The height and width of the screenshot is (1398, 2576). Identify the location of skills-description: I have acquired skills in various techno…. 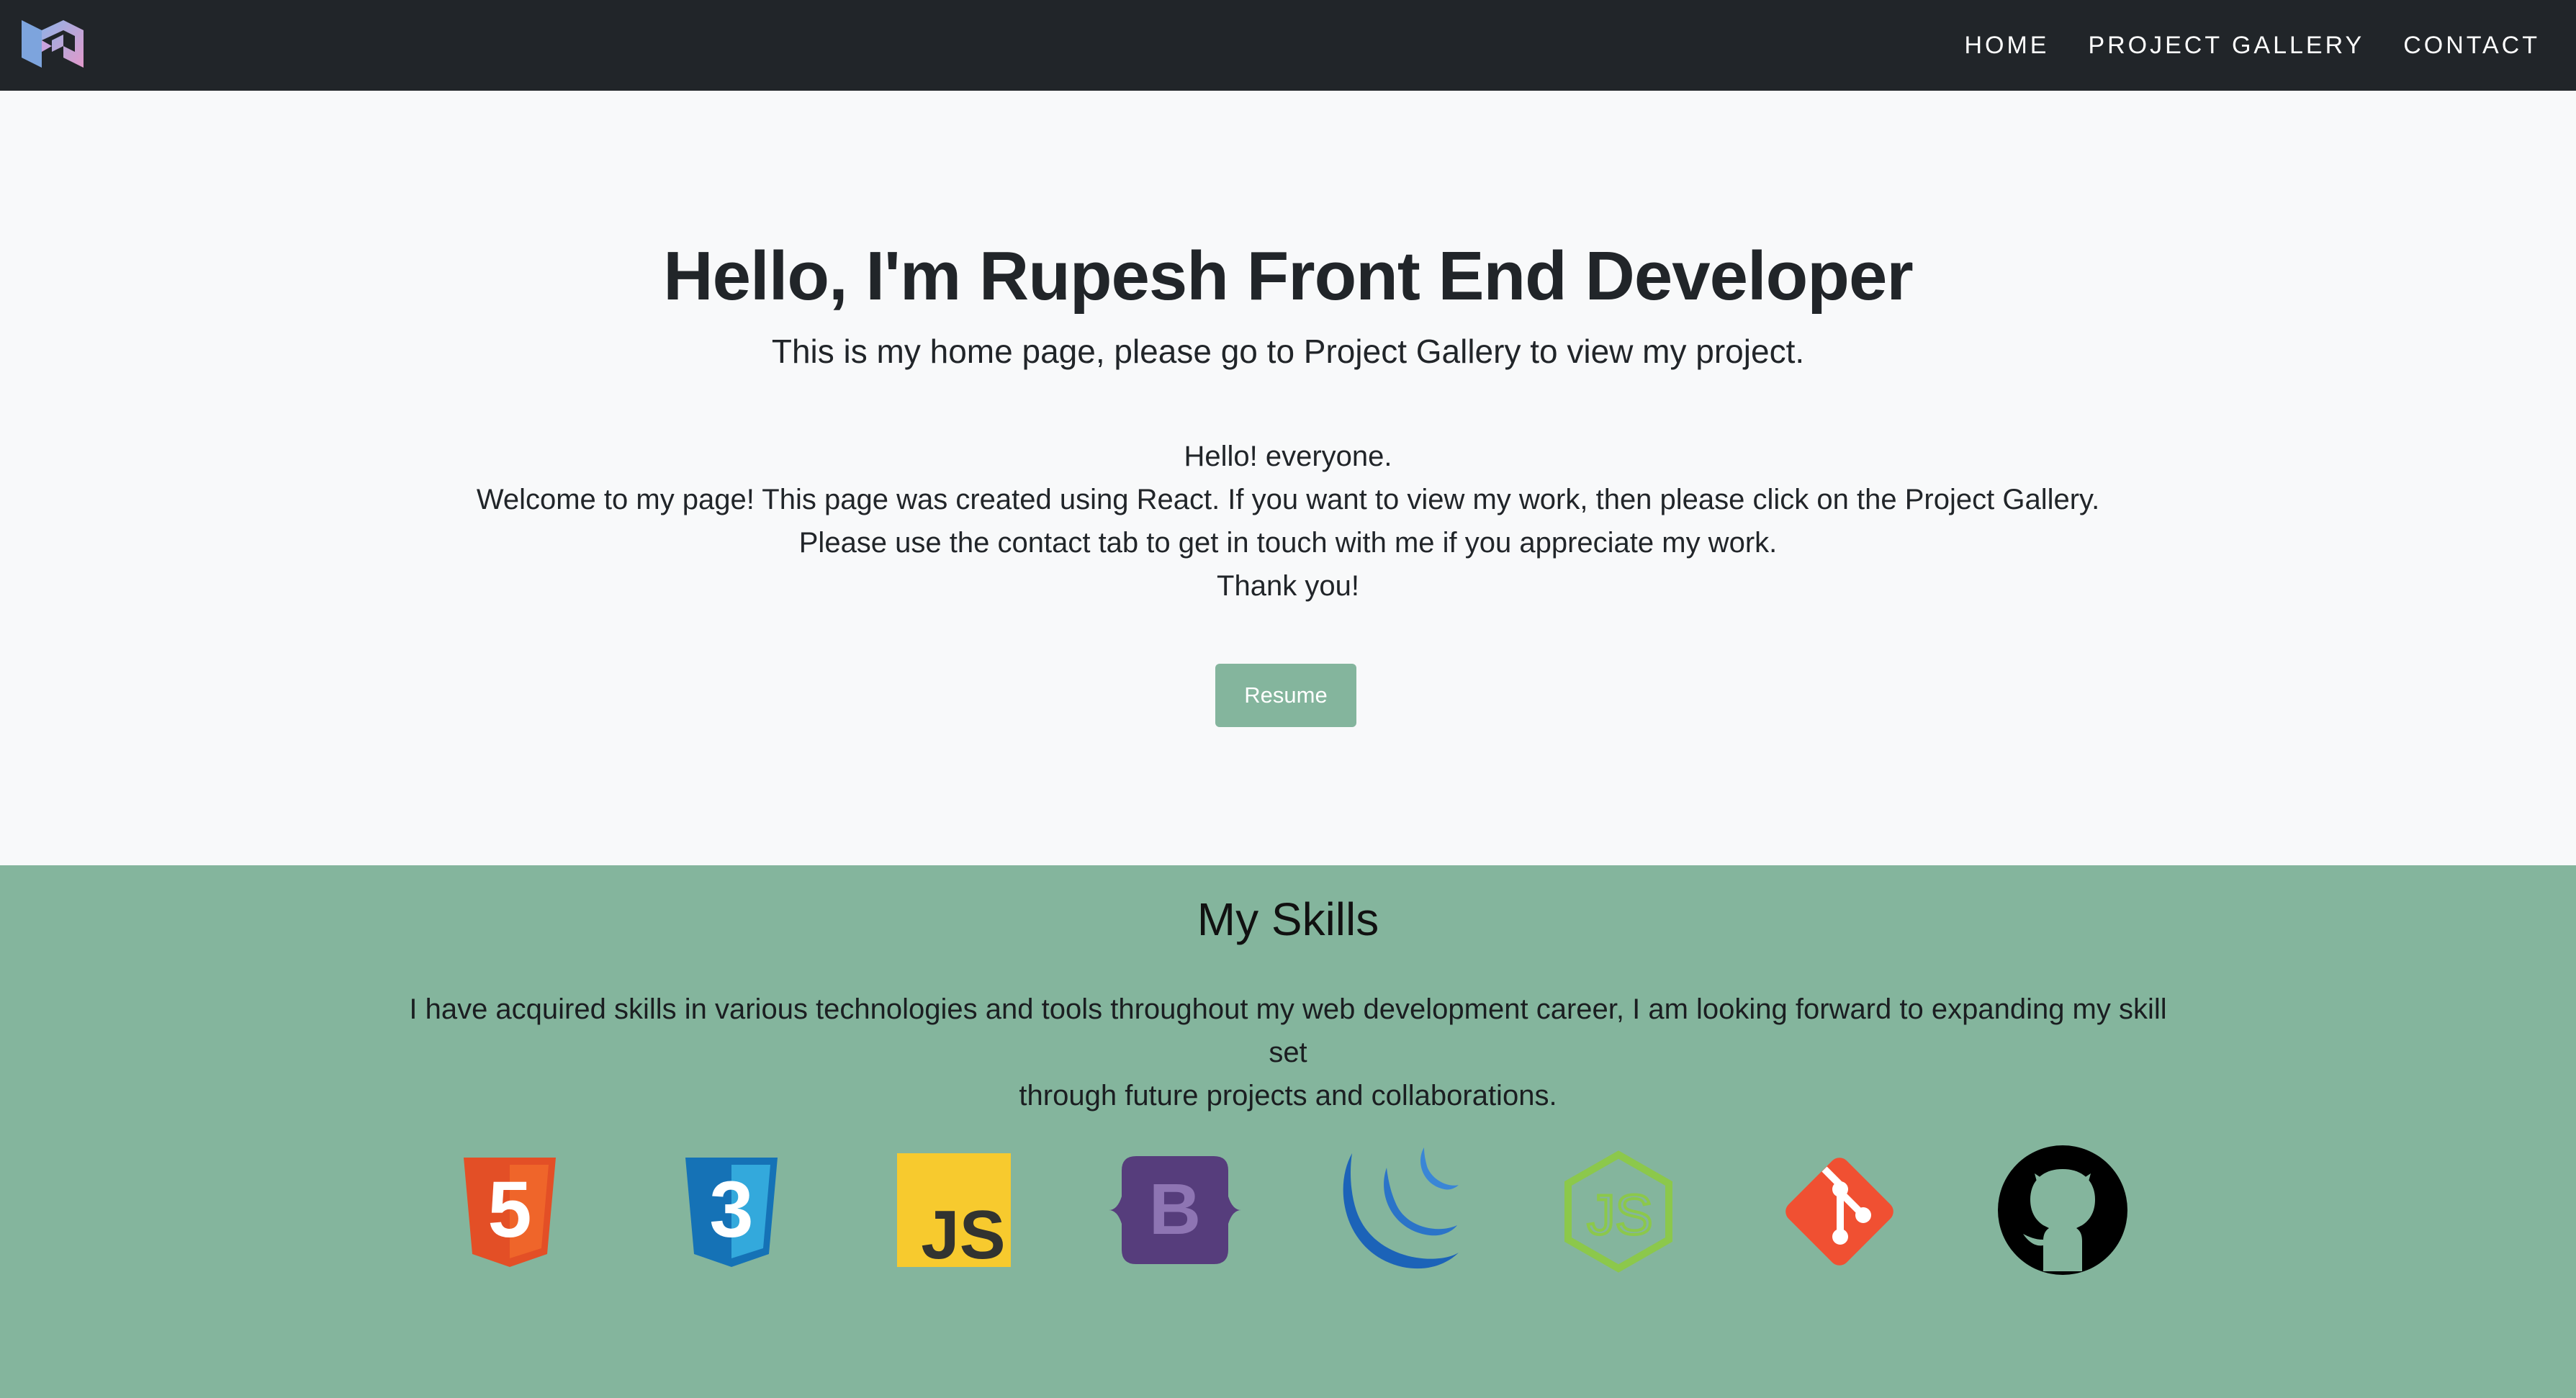
(1288, 1052).